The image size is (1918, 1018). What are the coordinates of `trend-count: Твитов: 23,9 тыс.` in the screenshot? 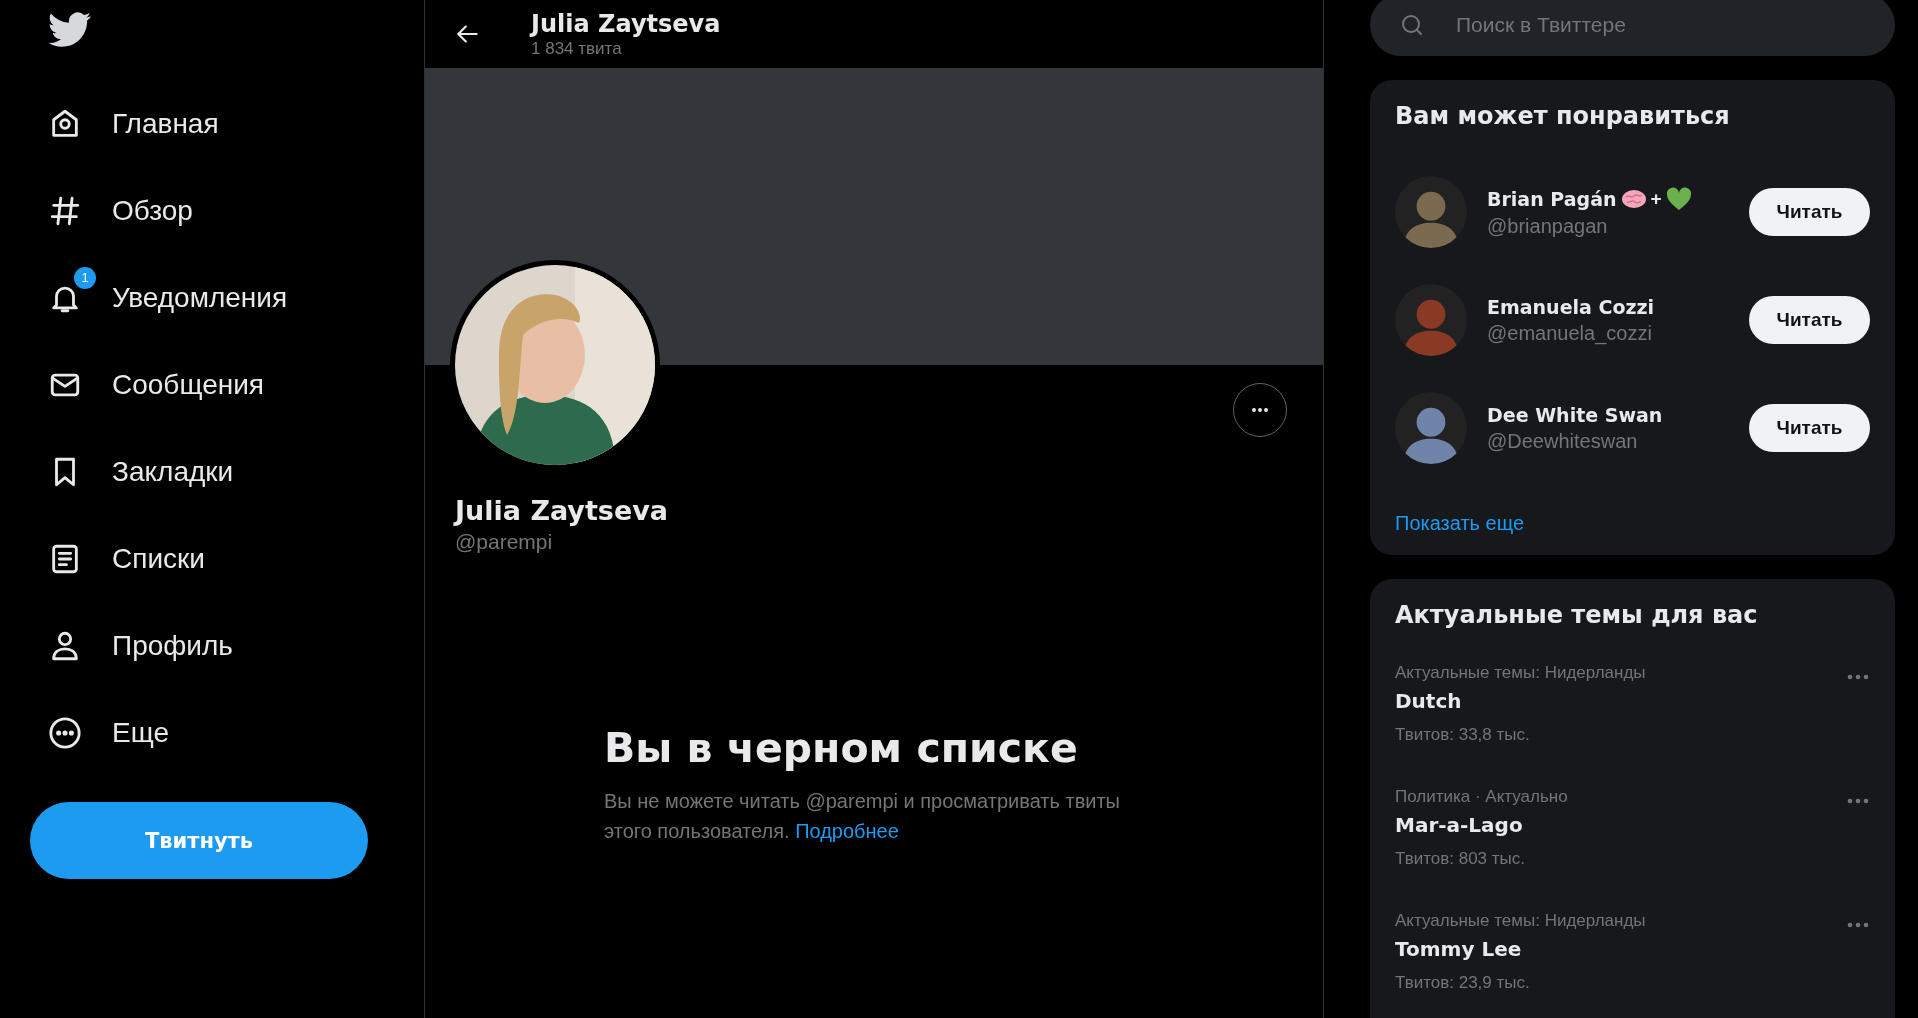 It's located at (1463, 983).